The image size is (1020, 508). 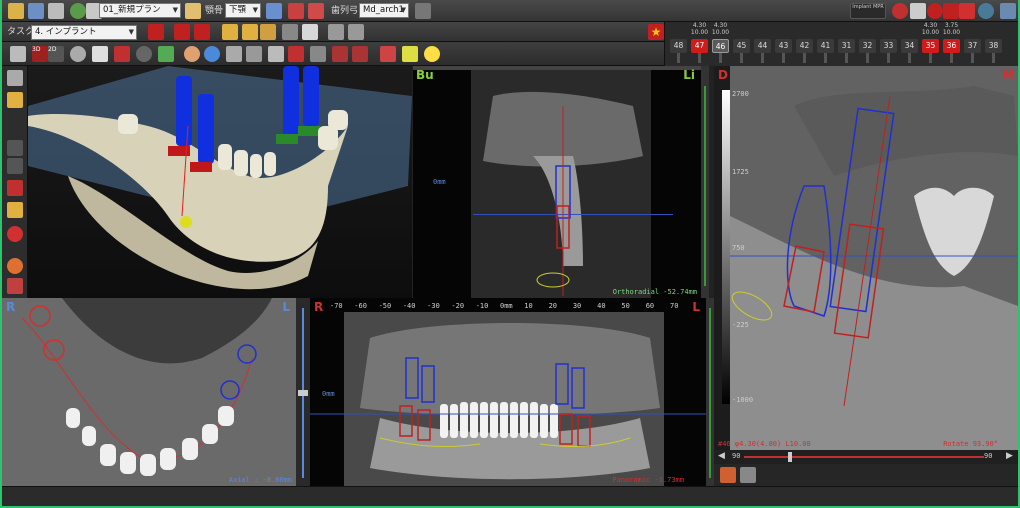 I want to click on rotate-view-icon, so click(x=254, y=54).